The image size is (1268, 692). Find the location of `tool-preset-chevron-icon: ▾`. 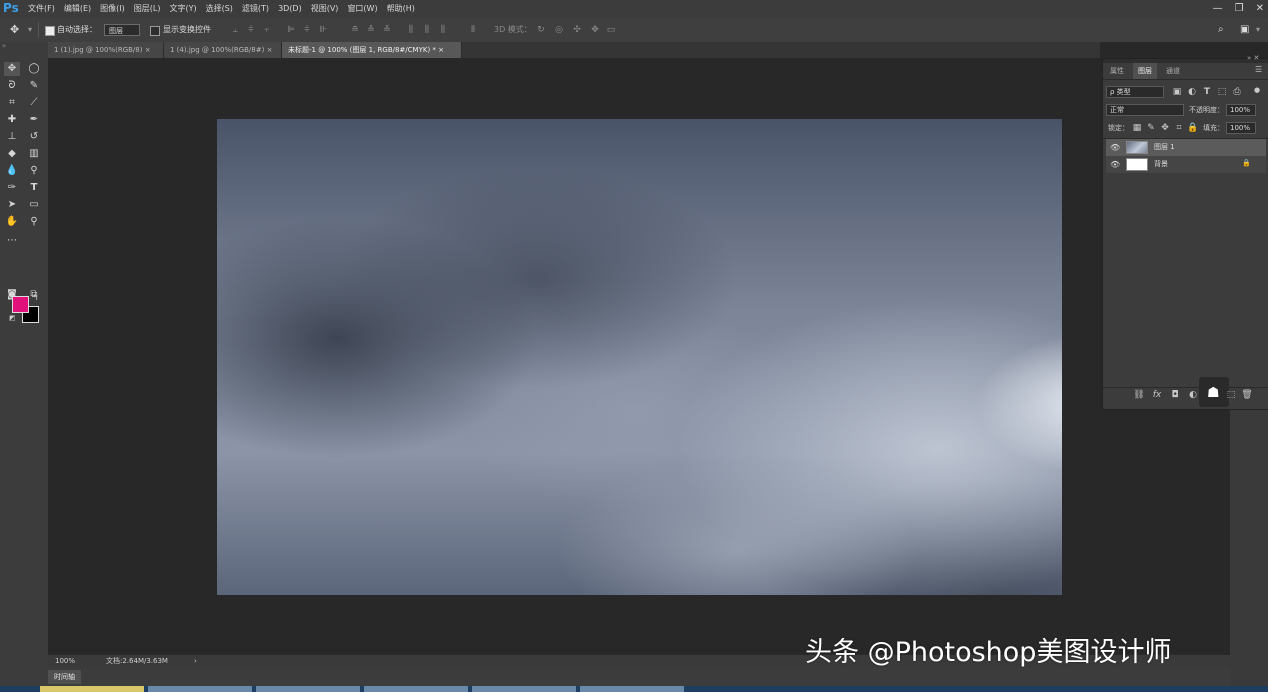

tool-preset-chevron-icon: ▾ is located at coordinates (30, 30).